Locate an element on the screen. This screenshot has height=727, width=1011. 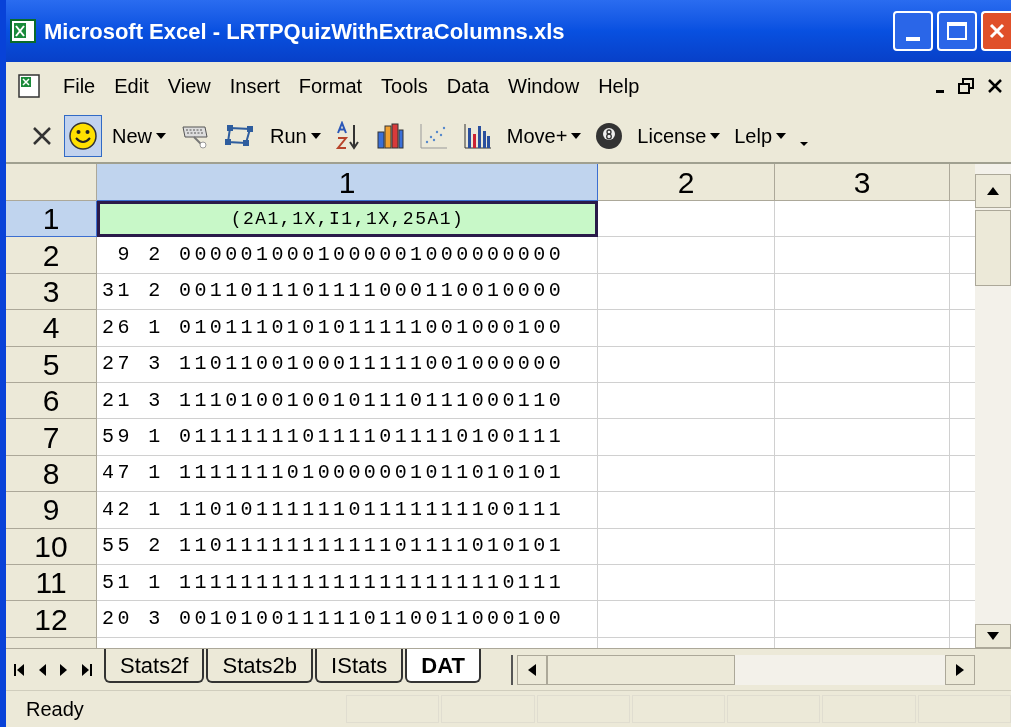
status-text: Ready is located at coordinates (55, 709).